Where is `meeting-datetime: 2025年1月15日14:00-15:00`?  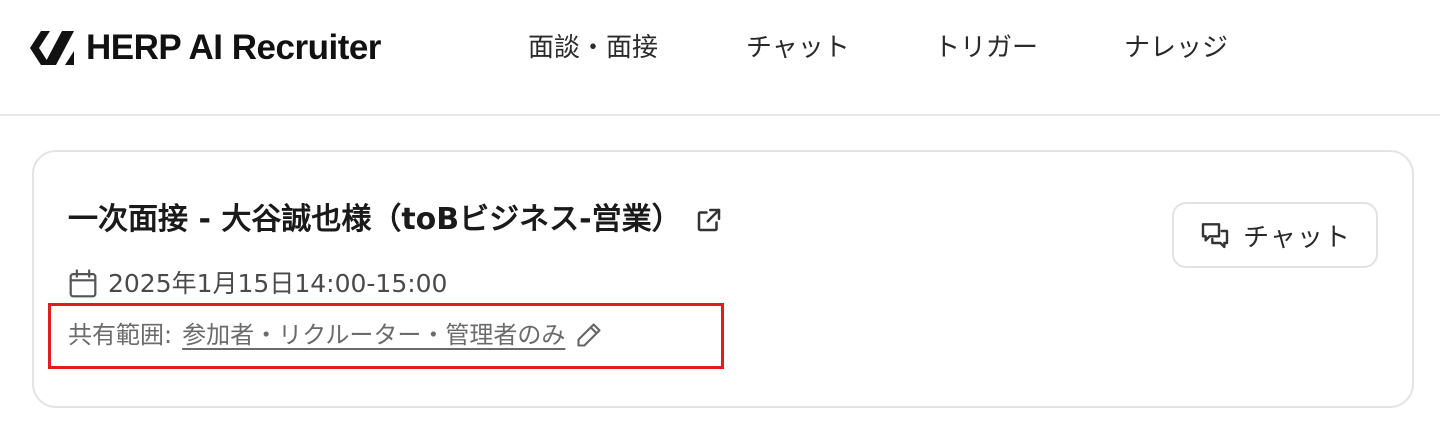
meeting-datetime: 2025年1月15日14:00-15:00 is located at coordinates (278, 283).